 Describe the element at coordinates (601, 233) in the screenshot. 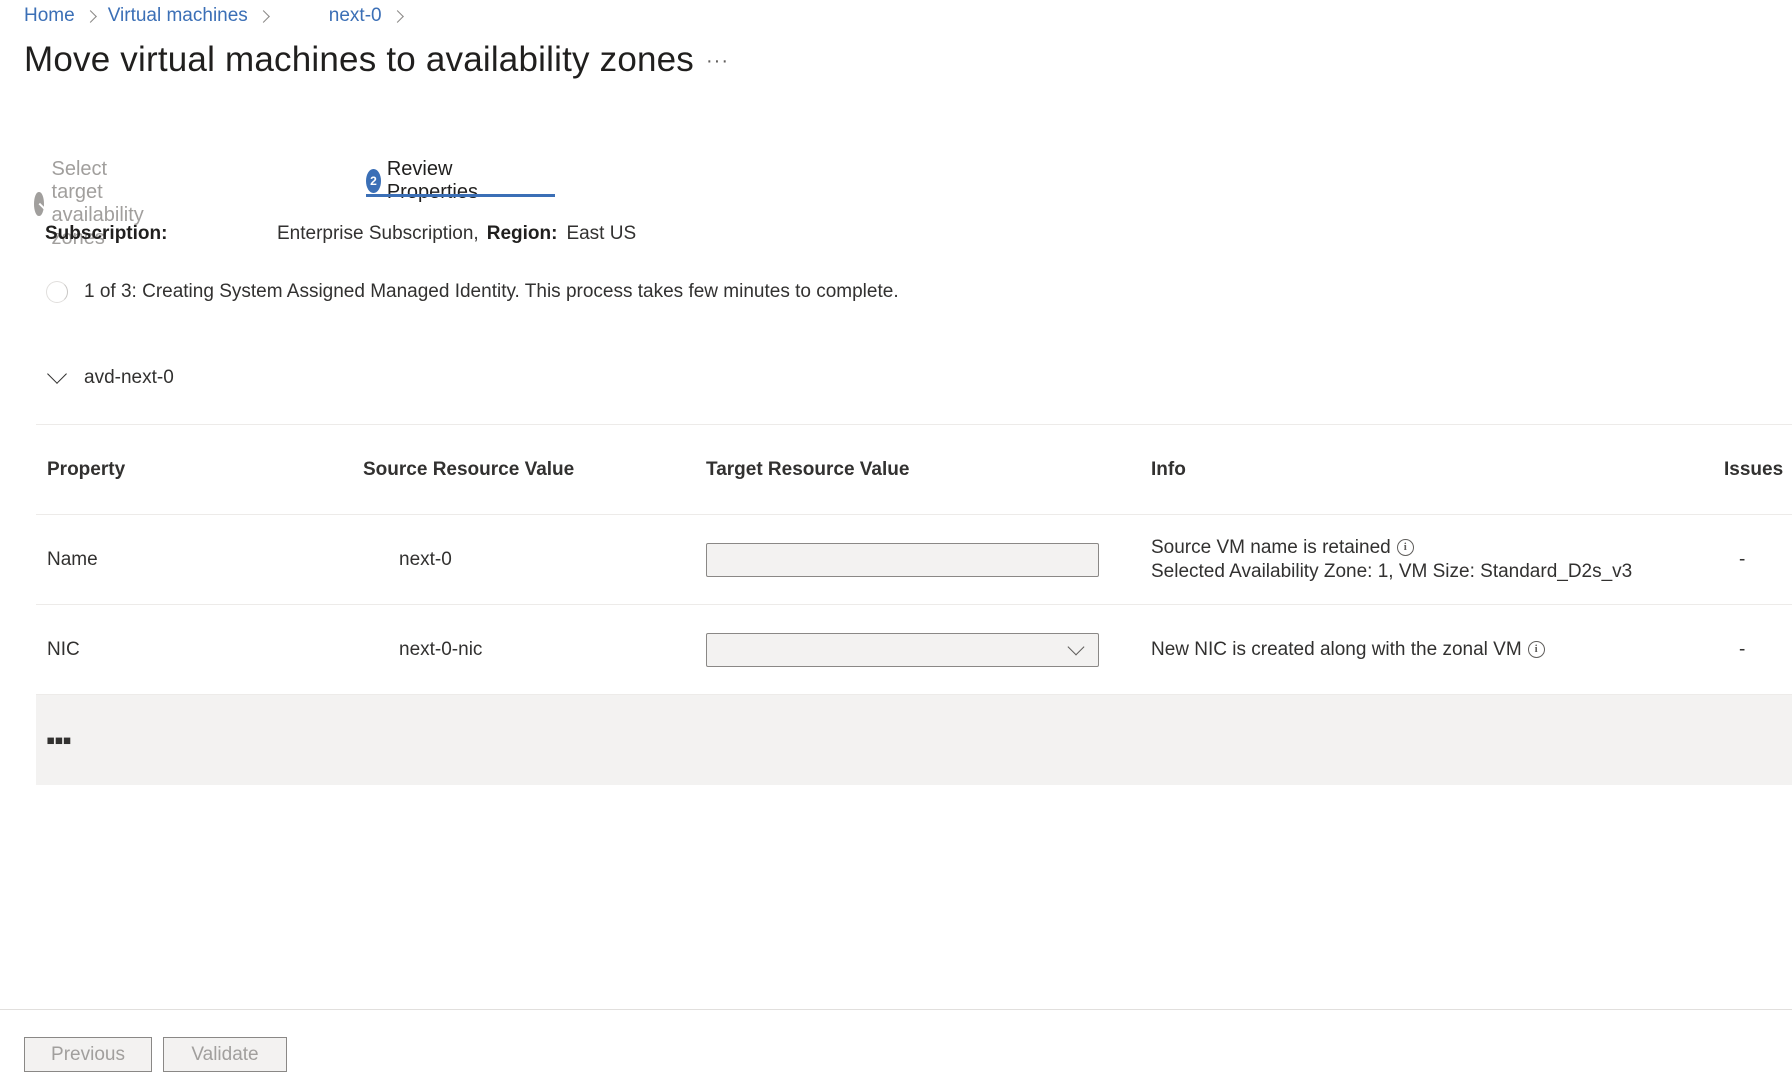

I see `region-value: East US` at that location.